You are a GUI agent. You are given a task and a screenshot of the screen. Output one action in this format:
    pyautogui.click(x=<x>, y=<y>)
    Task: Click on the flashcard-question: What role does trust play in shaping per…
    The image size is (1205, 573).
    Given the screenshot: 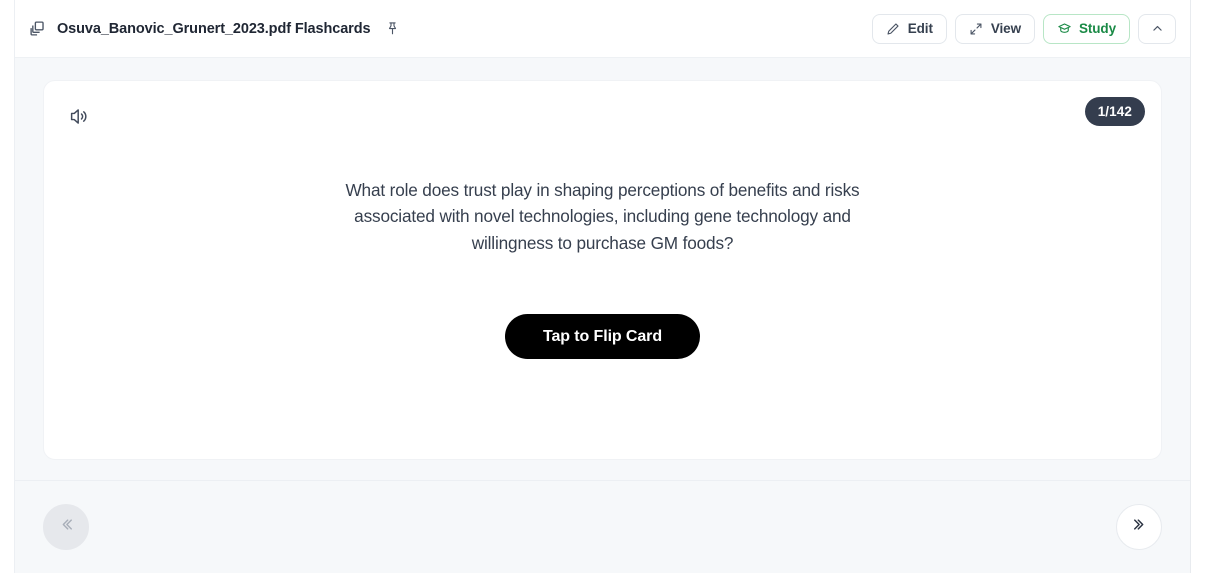 What is the action you would take?
    pyautogui.click(x=602, y=216)
    